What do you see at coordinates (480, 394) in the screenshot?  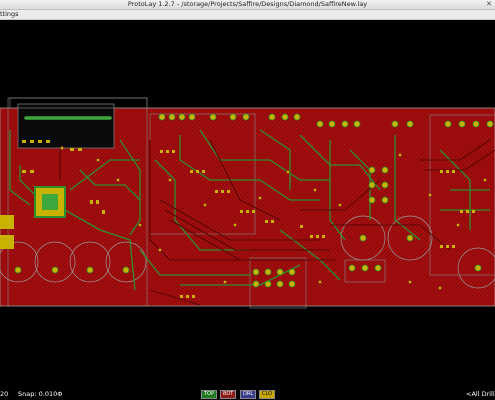 I see `drill-layer-select: <All Drill L` at bounding box center [480, 394].